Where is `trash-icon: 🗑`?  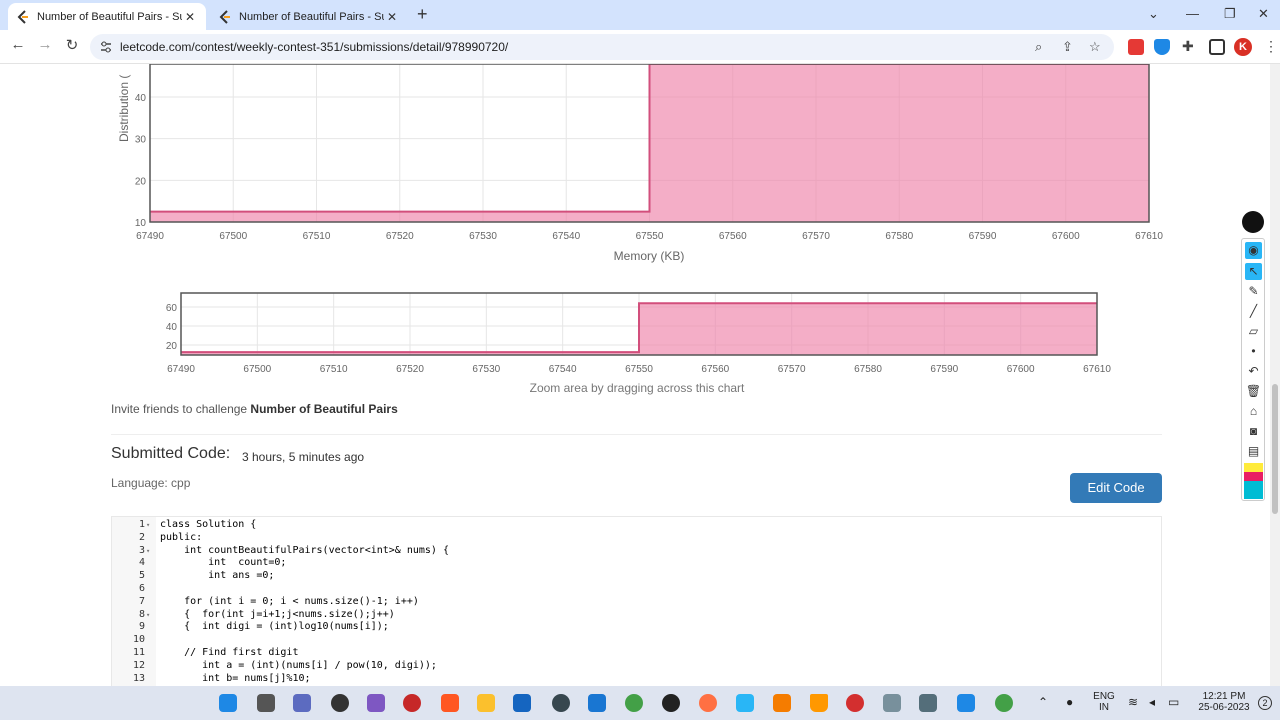 trash-icon: 🗑 is located at coordinates (1253, 391).